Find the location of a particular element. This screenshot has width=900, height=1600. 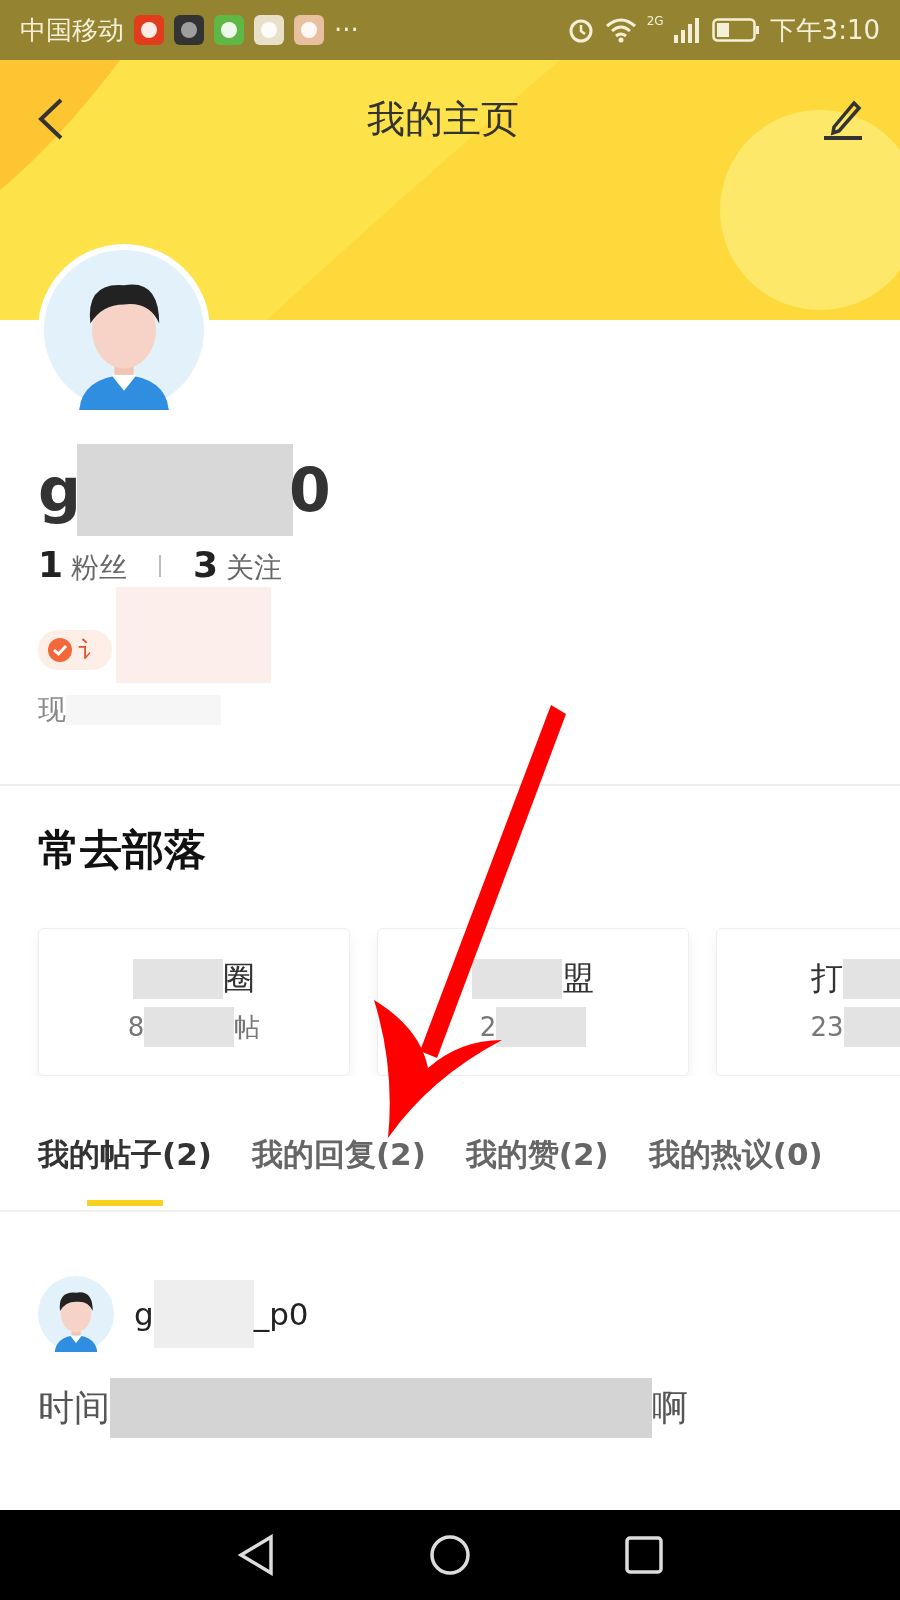

more-text: ··· is located at coordinates (346, 30).